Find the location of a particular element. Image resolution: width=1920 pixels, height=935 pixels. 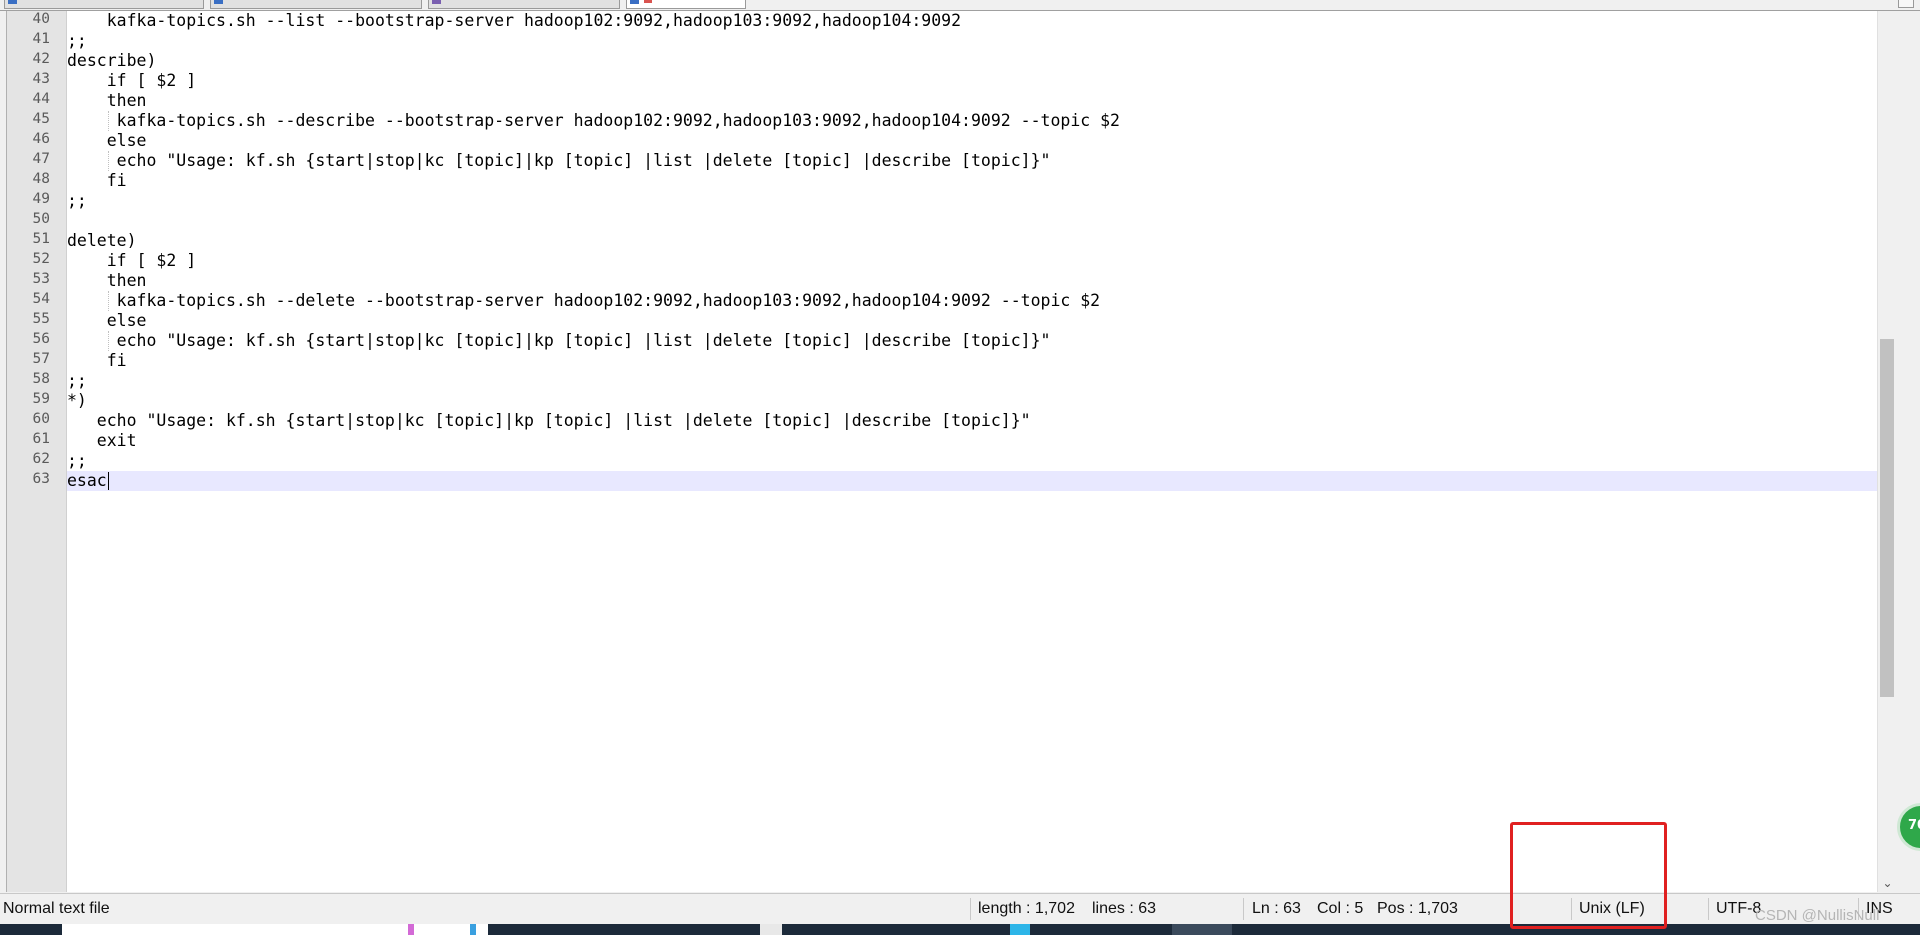

line-number: 41 is located at coordinates (41, 39).